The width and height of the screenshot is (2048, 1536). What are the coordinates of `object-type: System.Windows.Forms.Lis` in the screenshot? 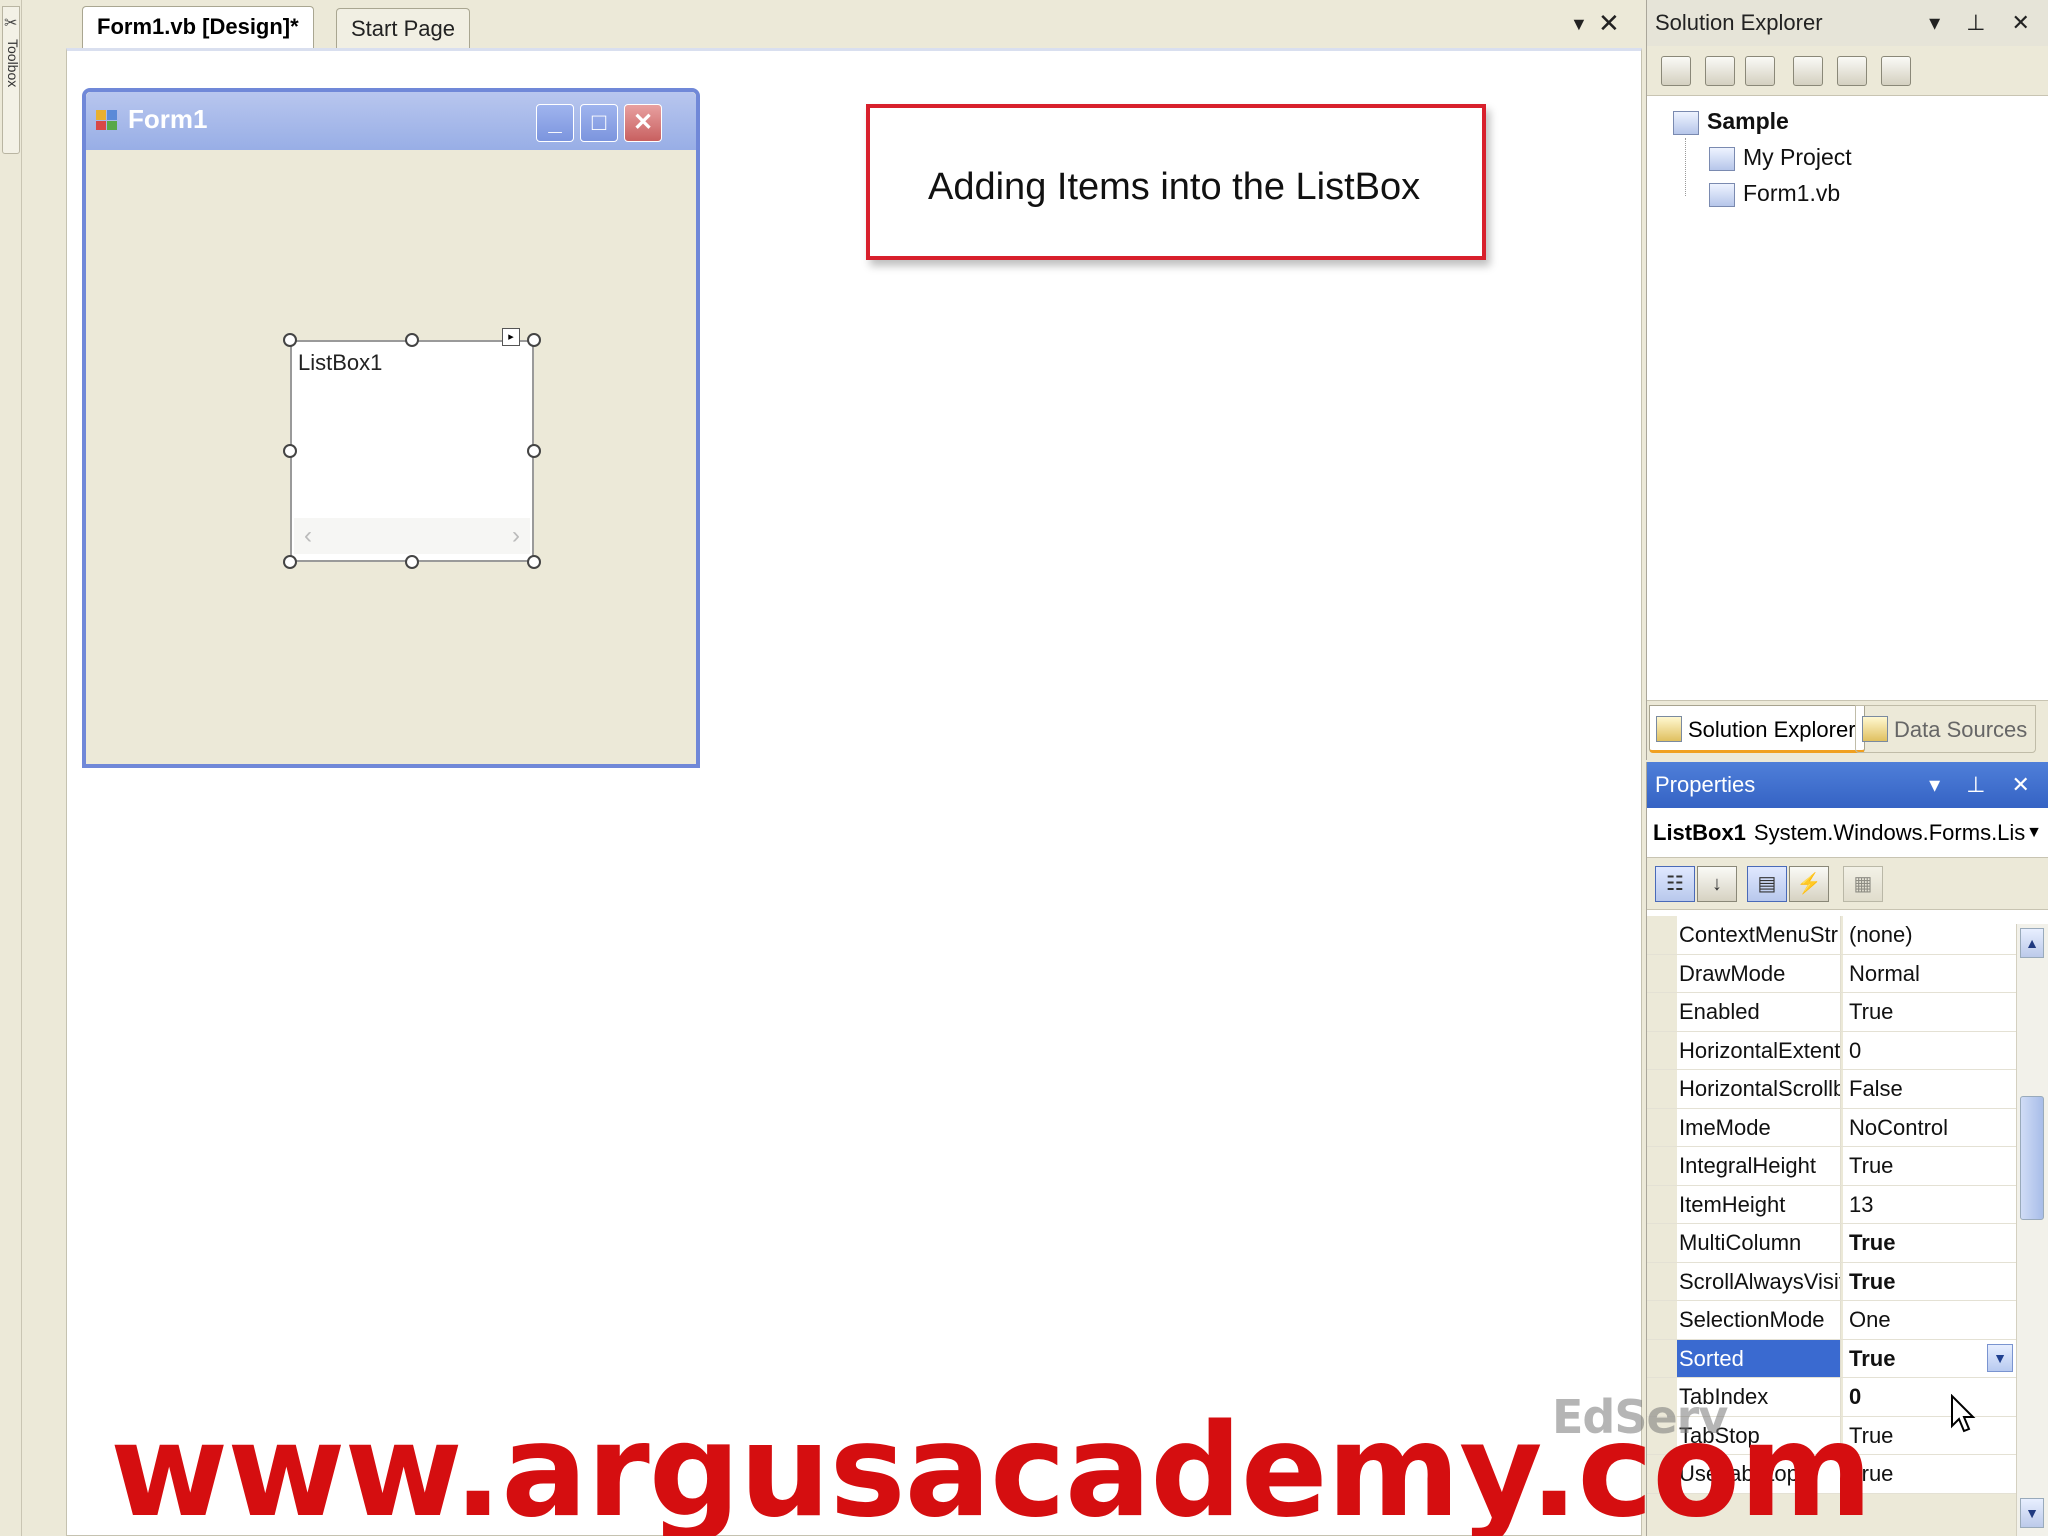 It's located at (1889, 832).